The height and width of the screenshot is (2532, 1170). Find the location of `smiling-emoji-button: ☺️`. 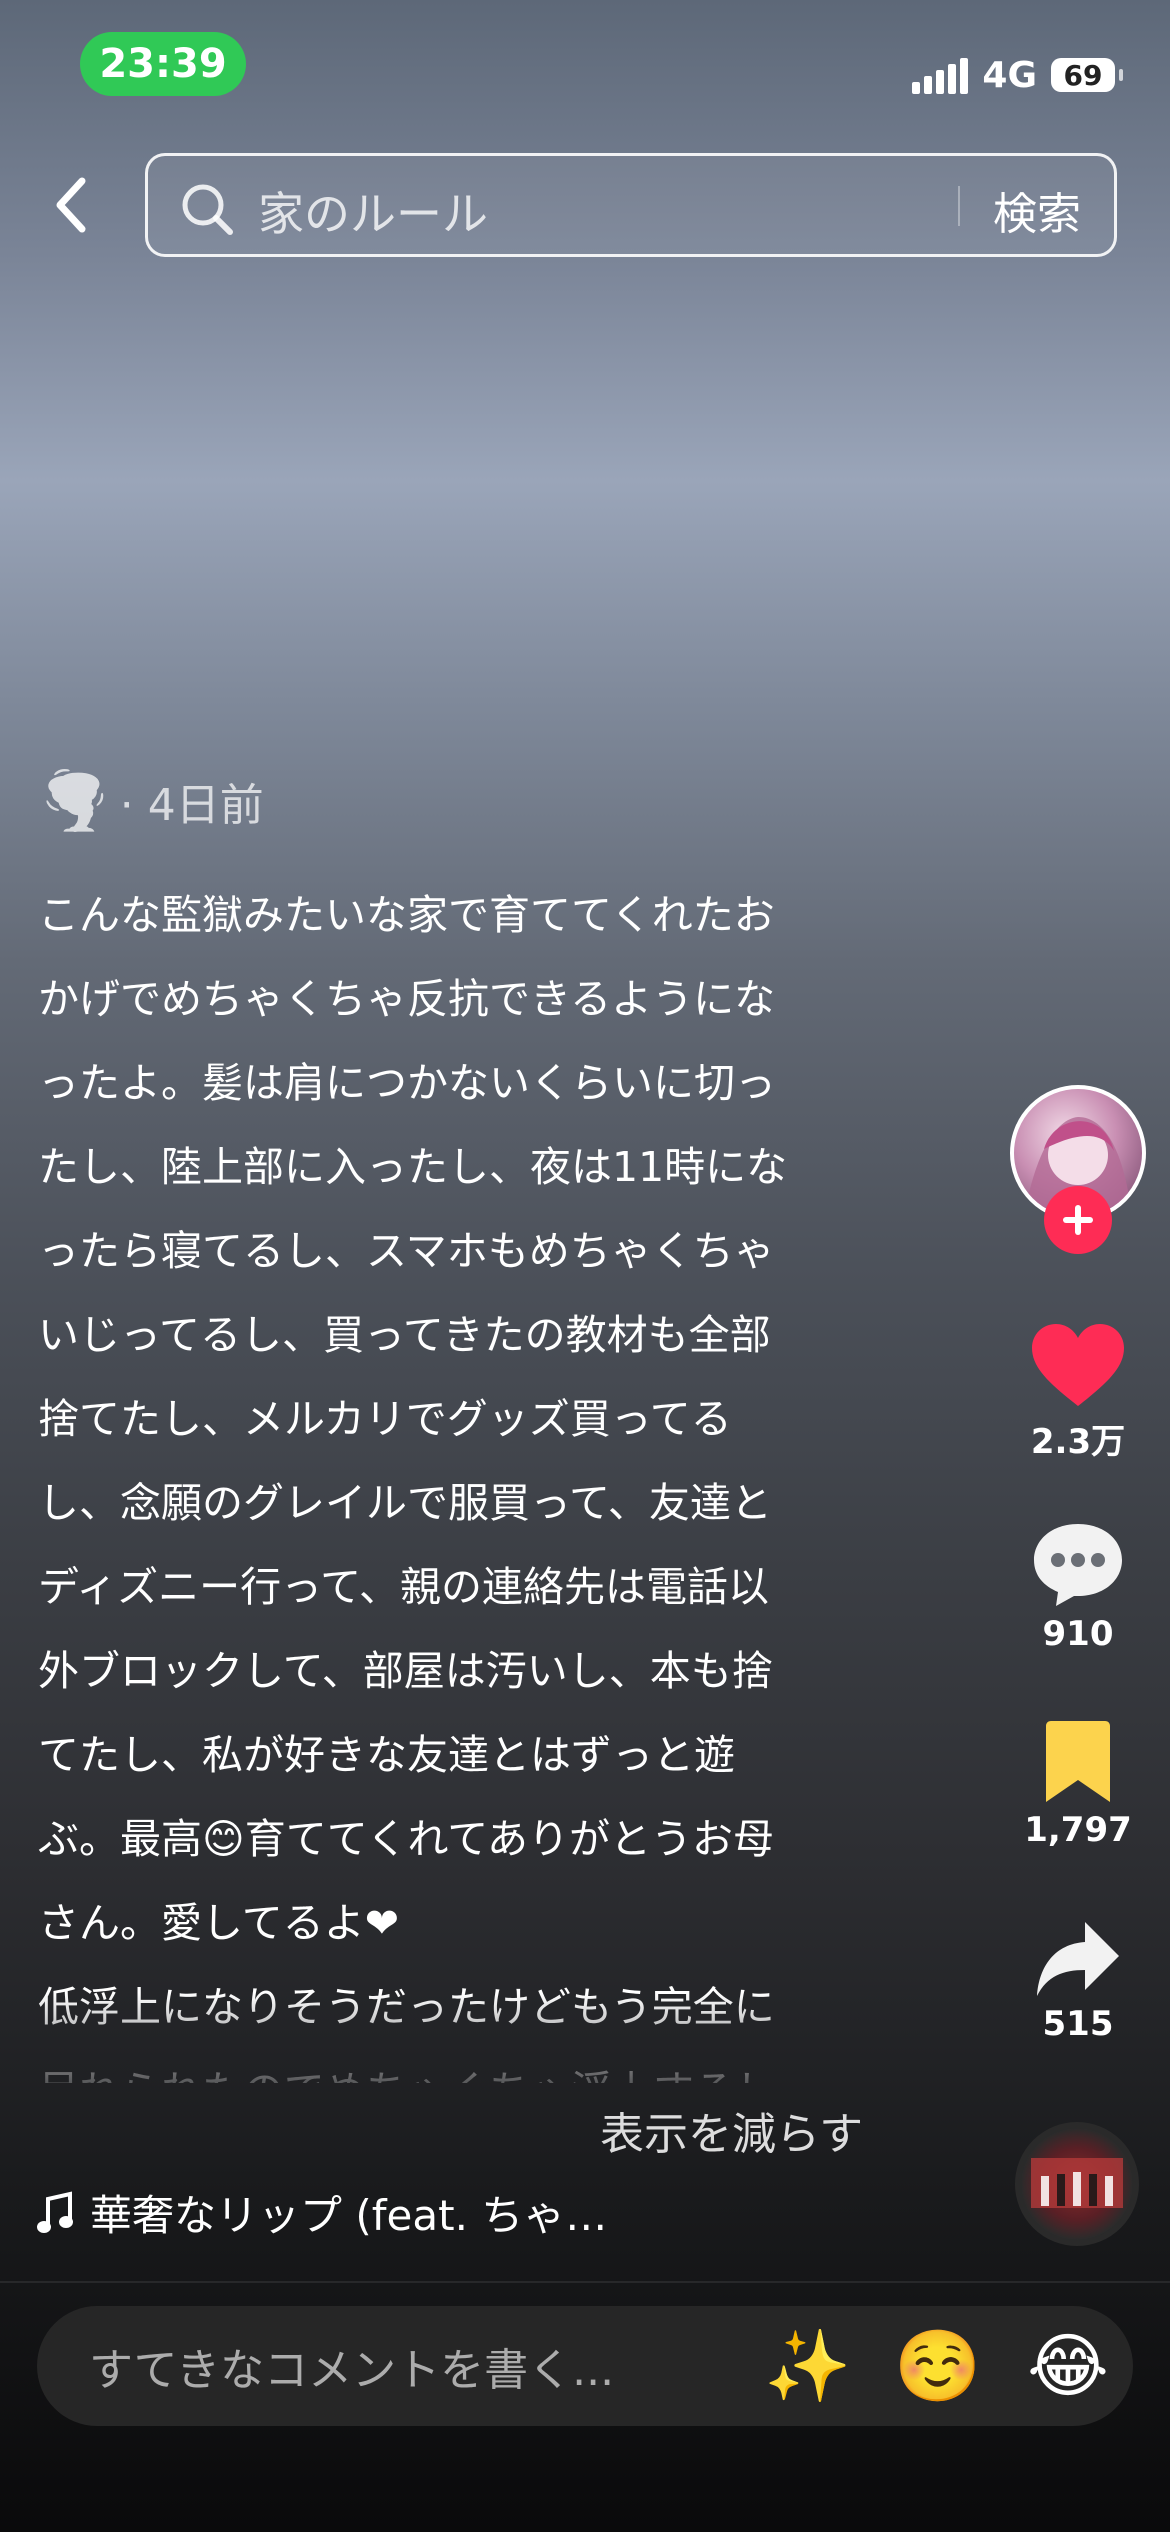

smiling-emoji-button: ☺️ is located at coordinates (938, 2366).